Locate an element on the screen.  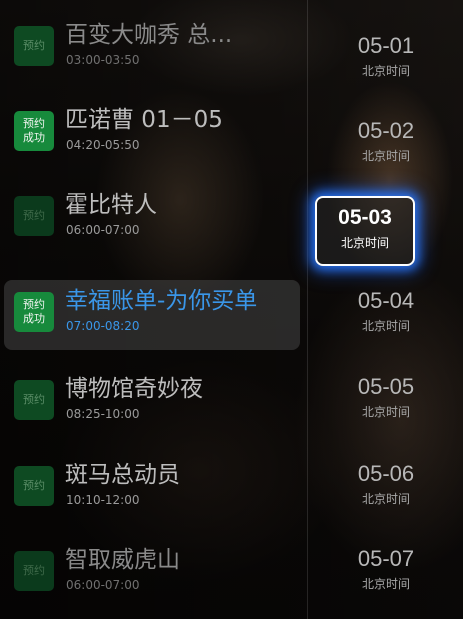
date-label: 05-06 is located at coordinates (386, 473).